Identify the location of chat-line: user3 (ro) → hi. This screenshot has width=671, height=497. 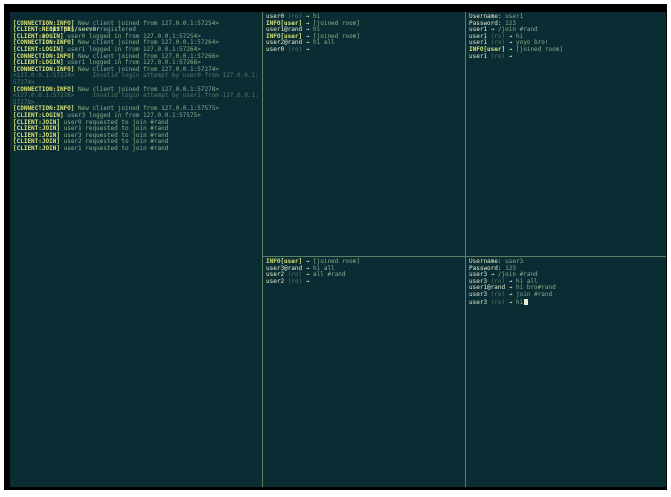
(566, 302).